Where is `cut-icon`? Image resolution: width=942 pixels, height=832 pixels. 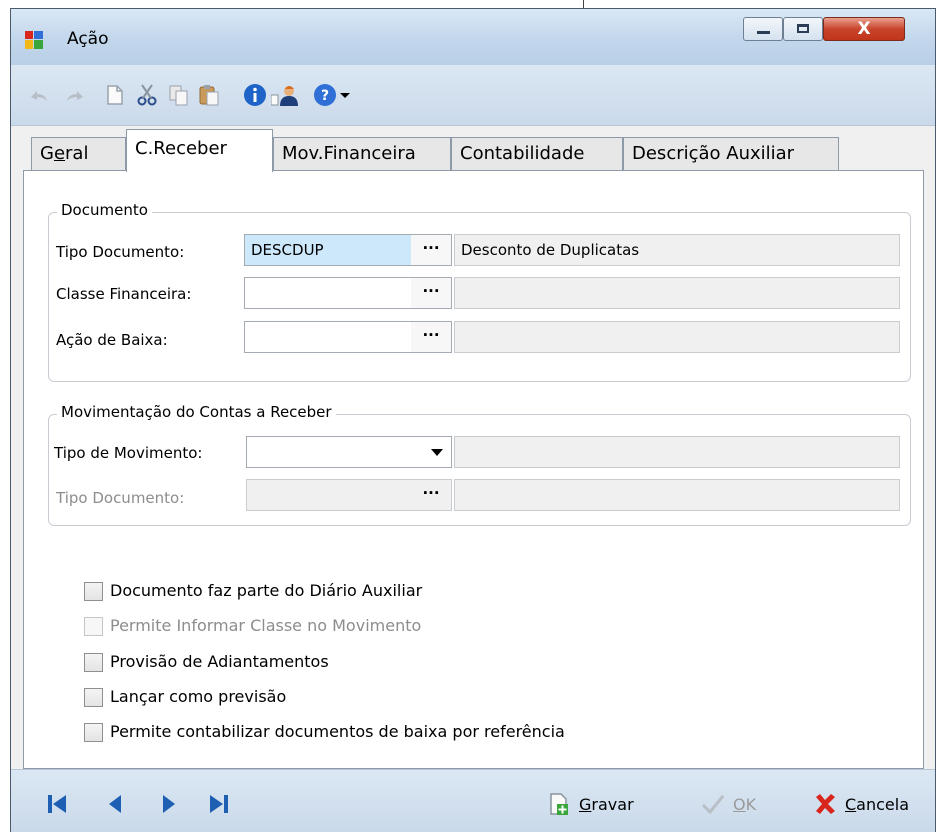 cut-icon is located at coordinates (147, 95).